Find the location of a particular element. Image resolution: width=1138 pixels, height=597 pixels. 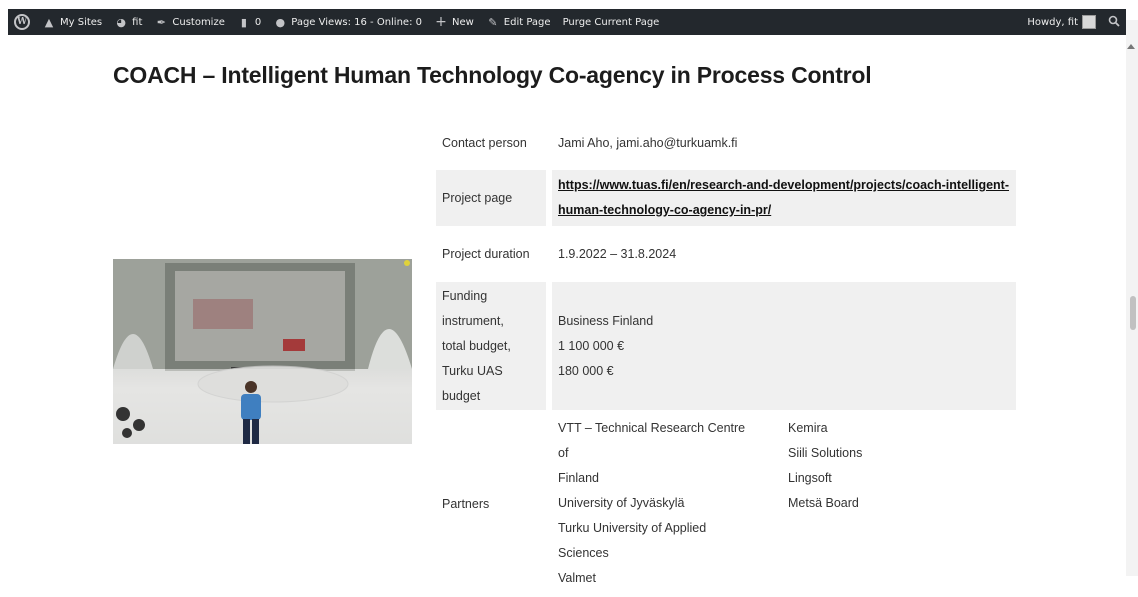

partner-item: Kemira is located at coordinates (808, 428).